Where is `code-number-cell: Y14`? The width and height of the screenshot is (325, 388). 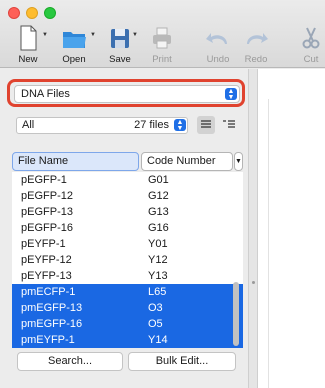 code-number-cell: Y14 is located at coordinates (158, 340).